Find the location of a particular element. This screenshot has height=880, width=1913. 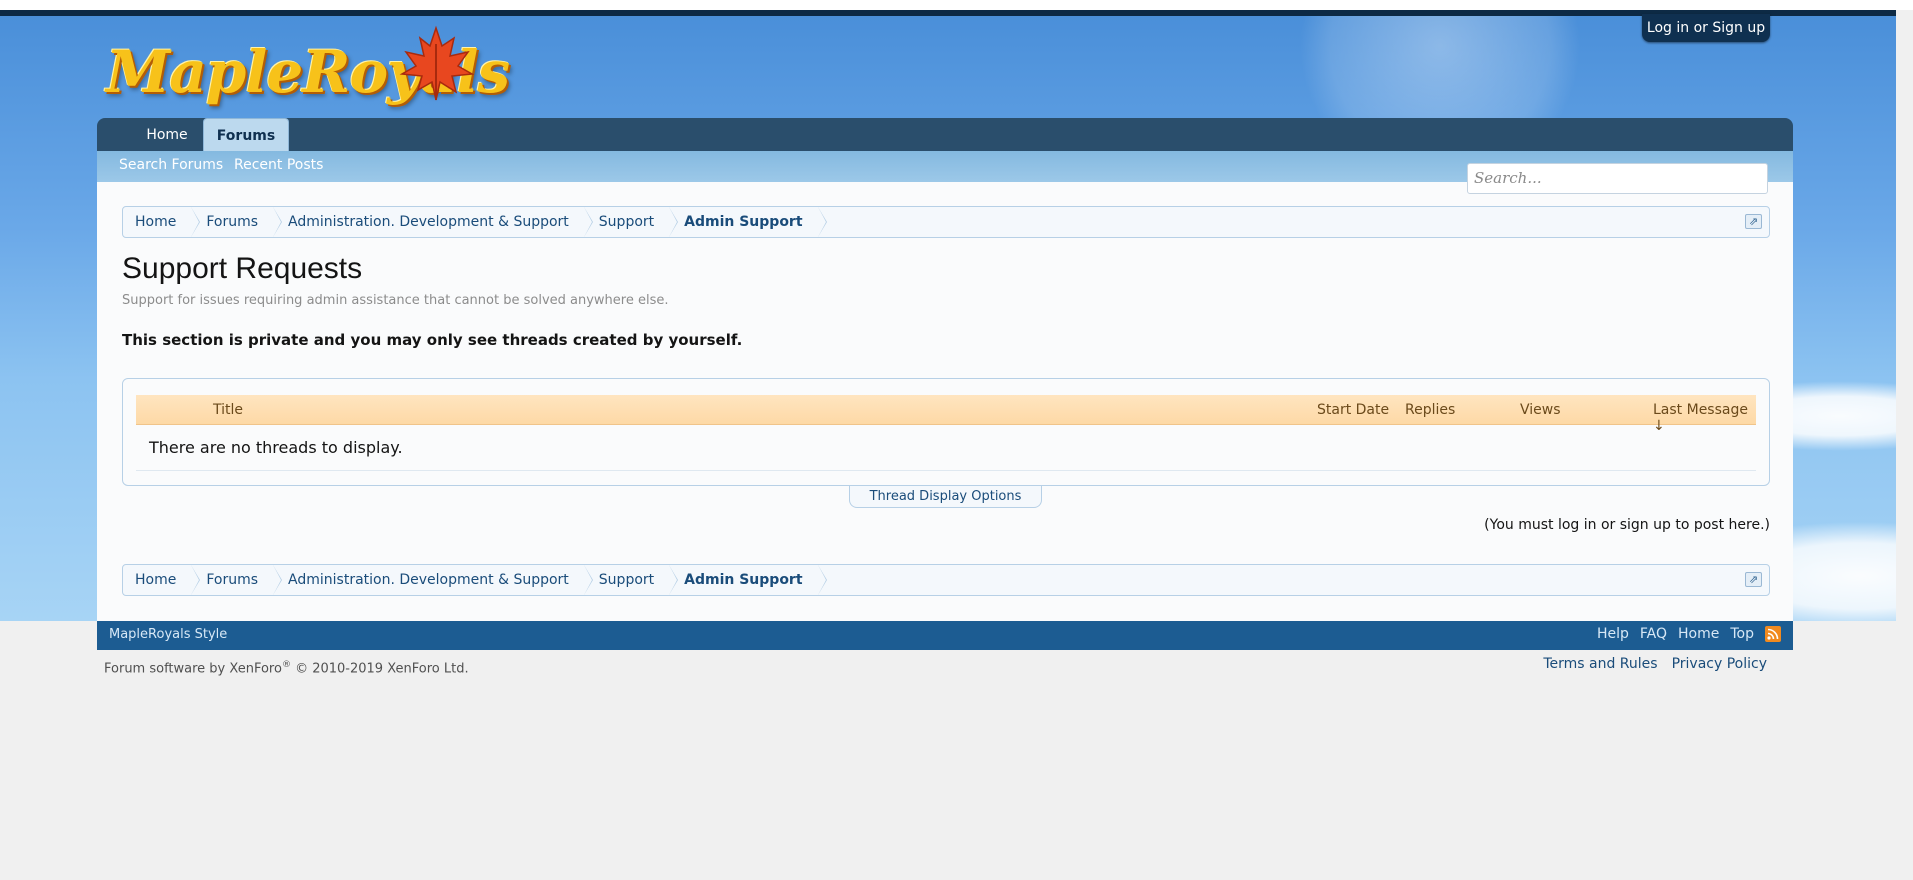

footer-top-link: Top is located at coordinates (1742, 634).